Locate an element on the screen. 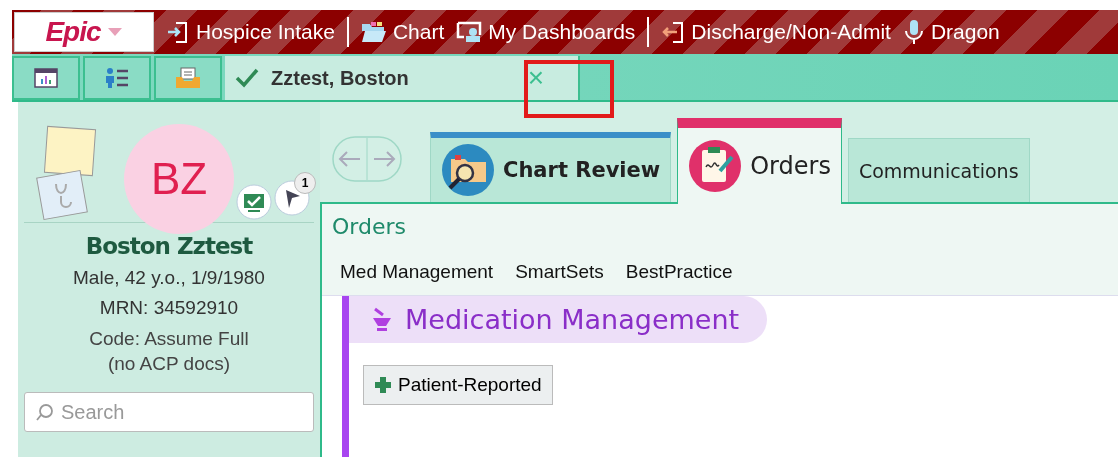 The height and width of the screenshot is (469, 1118). section-link: Med Management is located at coordinates (417, 272).